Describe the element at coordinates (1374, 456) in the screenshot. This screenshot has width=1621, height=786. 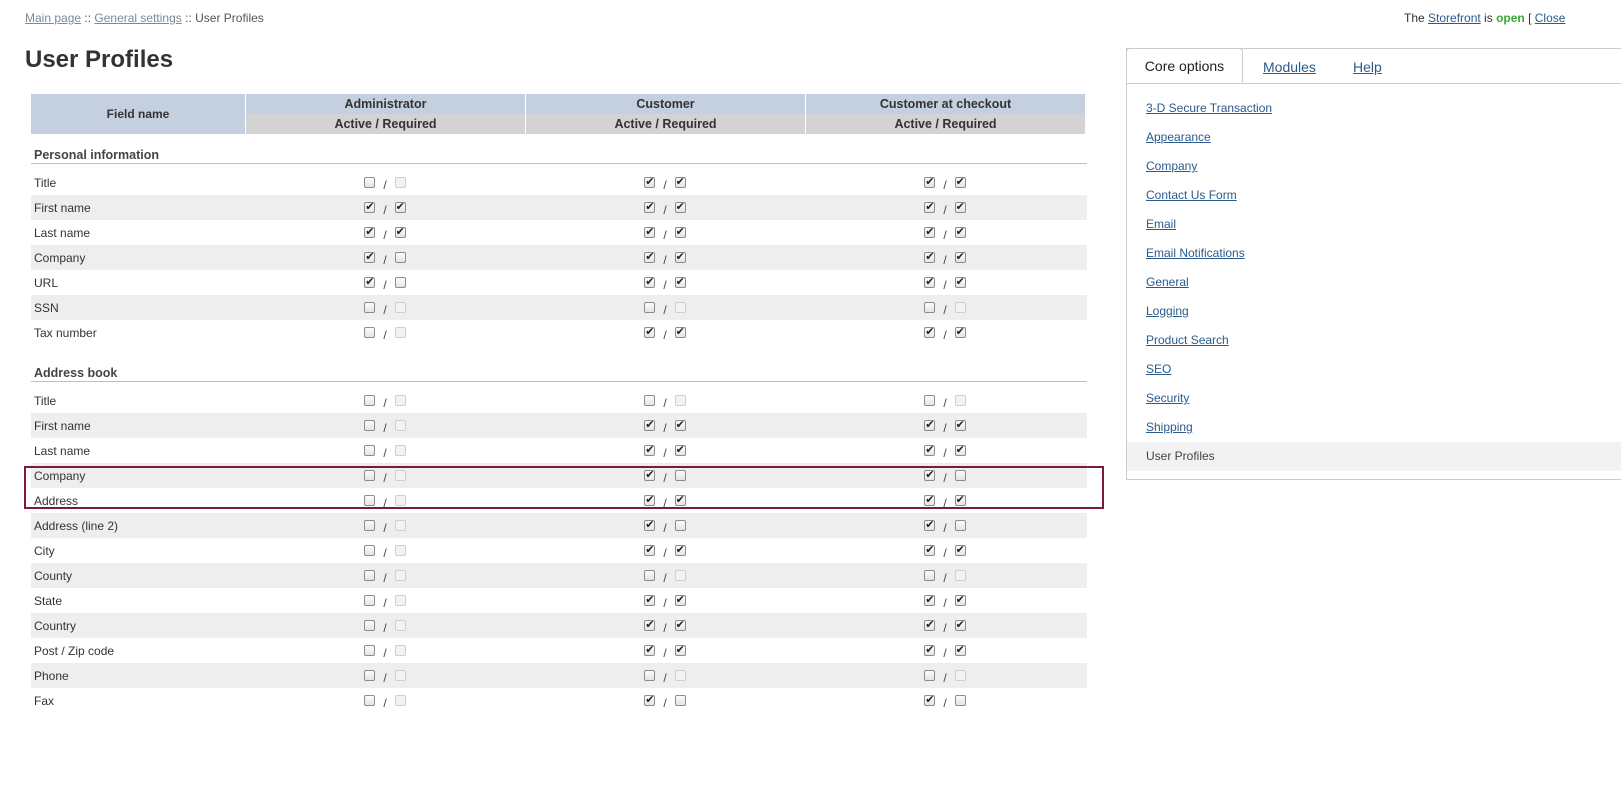
I see `menu-item-user-profiles: User Profiles` at that location.